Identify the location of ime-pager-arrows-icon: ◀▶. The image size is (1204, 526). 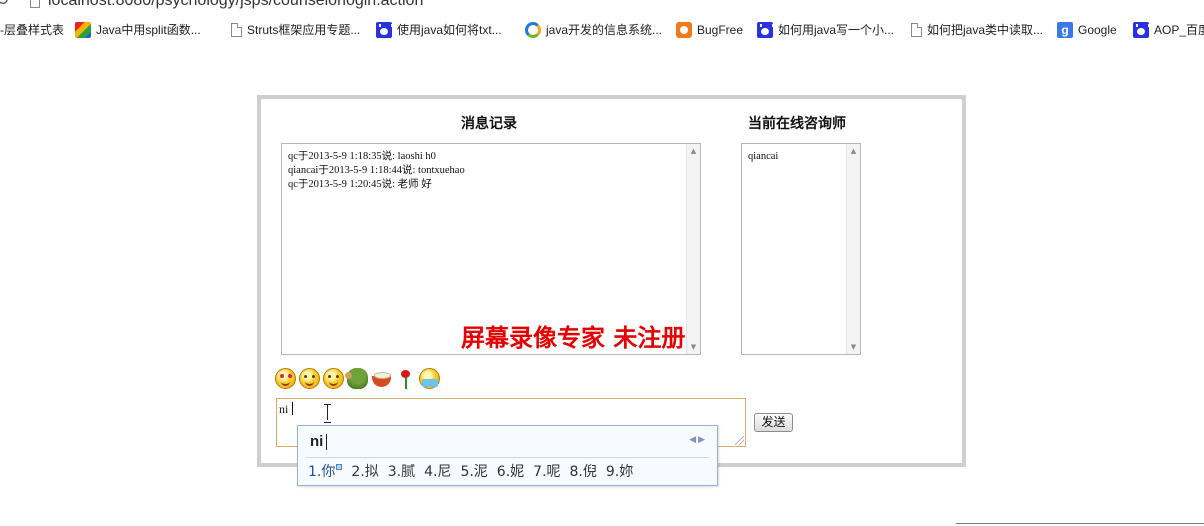
(698, 440).